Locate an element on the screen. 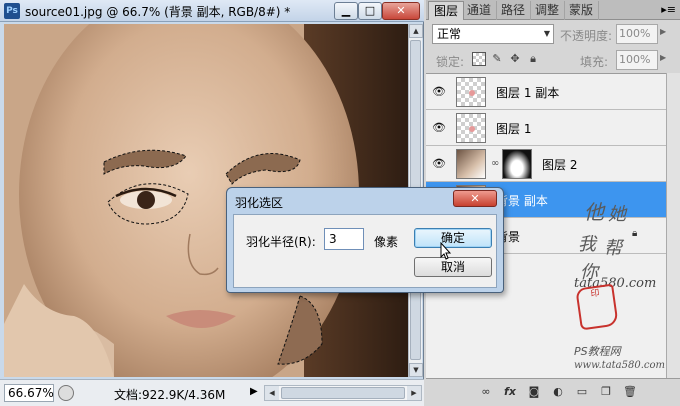 This screenshot has height=406, width=680. doc-size-readout: 文档:922.9K/4.36M is located at coordinates (170, 395).